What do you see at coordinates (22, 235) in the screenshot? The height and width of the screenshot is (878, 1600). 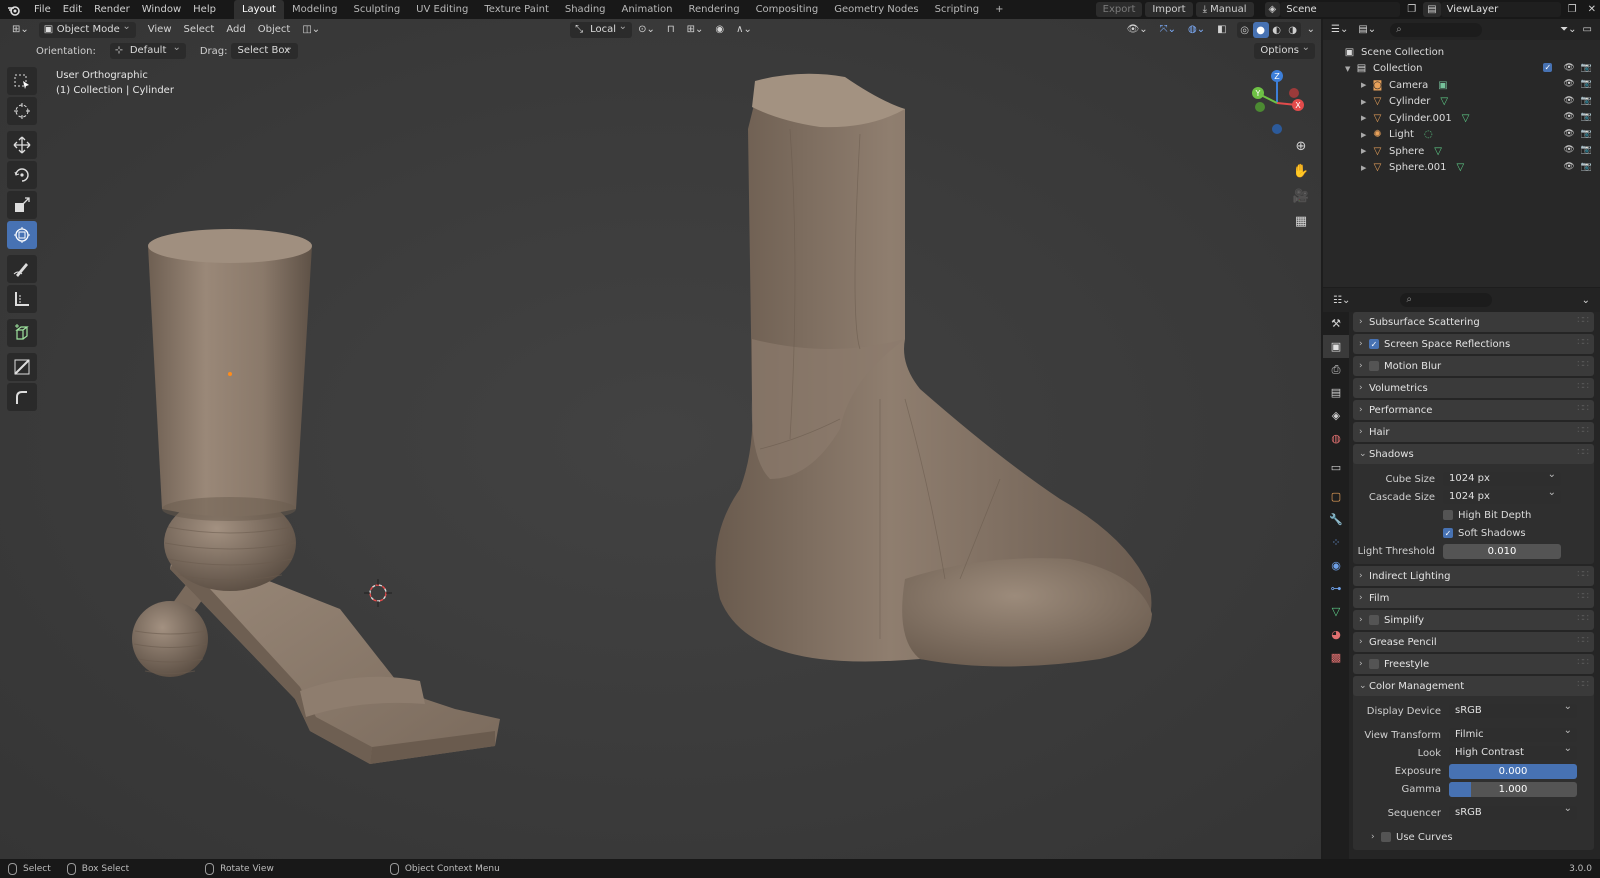 I see `transform-tool` at bounding box center [22, 235].